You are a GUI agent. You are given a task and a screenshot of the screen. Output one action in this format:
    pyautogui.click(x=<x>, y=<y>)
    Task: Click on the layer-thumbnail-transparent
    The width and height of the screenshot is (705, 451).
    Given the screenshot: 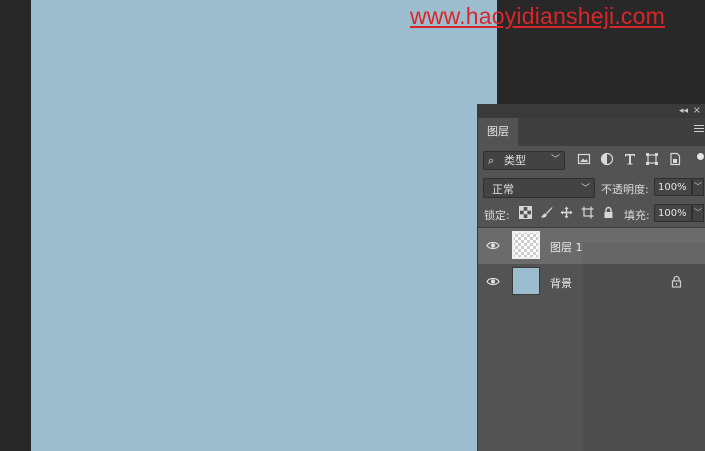 What is the action you would take?
    pyautogui.click(x=526, y=245)
    